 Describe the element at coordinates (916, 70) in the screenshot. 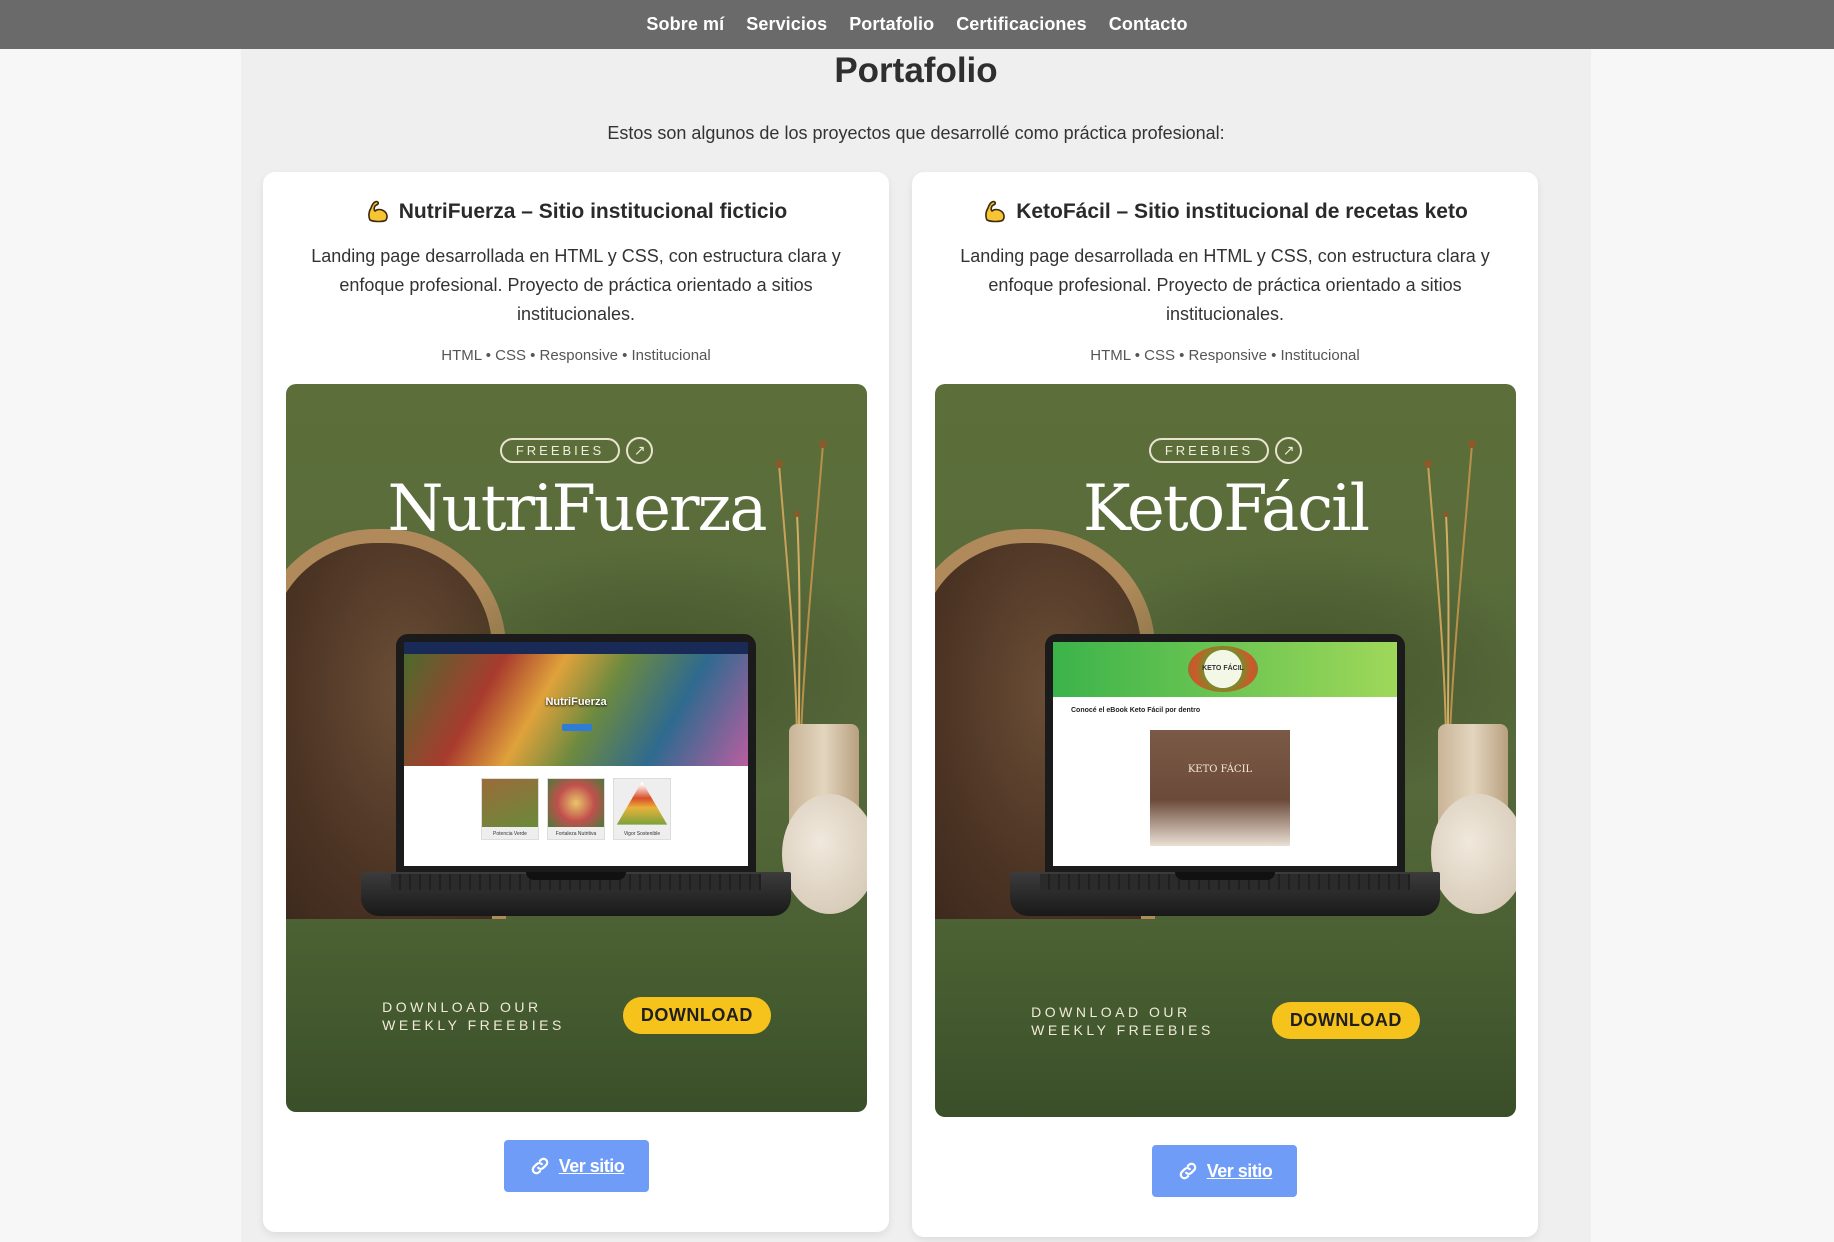

I see `section-title: Portafolio` at that location.